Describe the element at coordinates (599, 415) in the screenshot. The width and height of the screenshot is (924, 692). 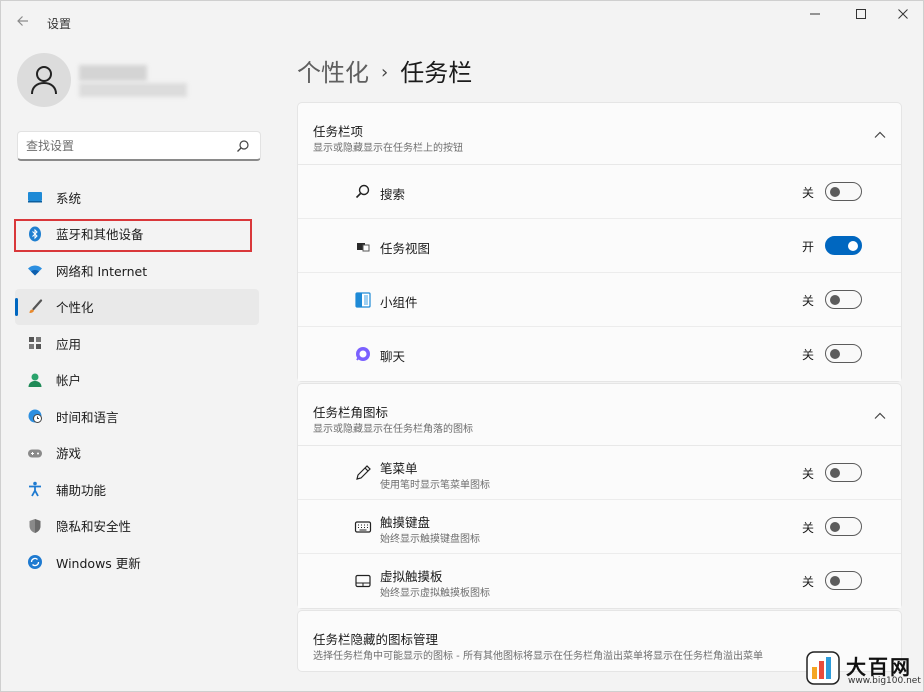
I see `corner-icons-header: 任务栏角图标 显示或隐藏显示在任务栏角落的图标` at that location.